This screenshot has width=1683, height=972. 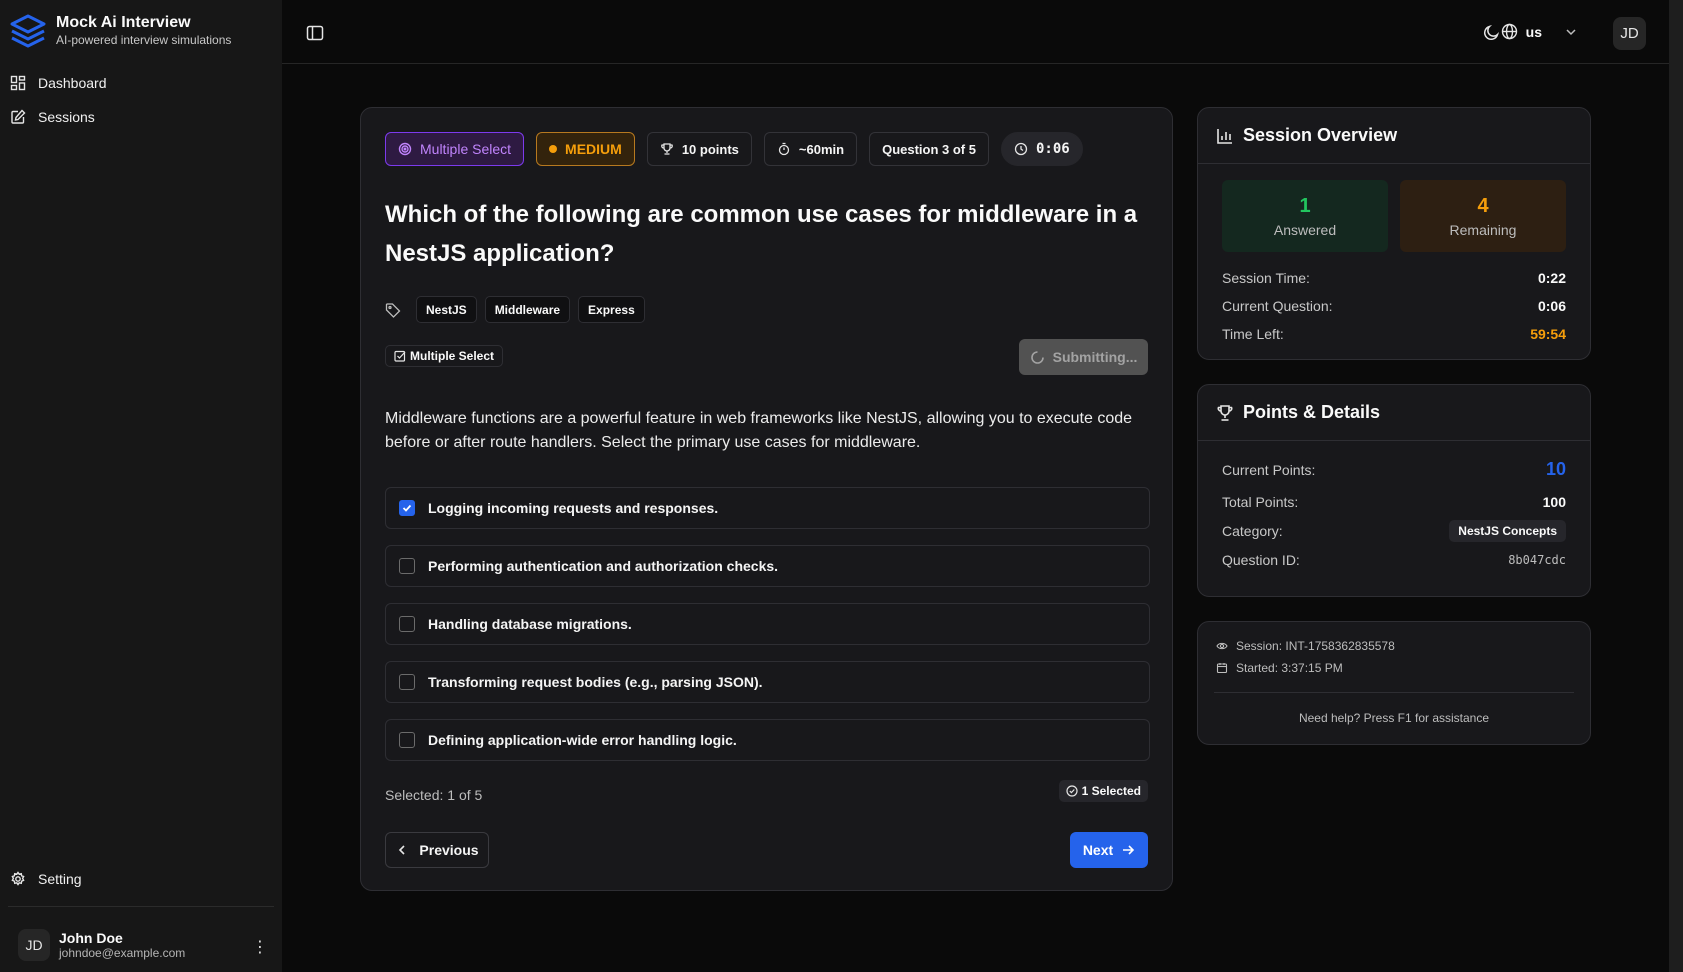 I want to click on points-label: 10 points, so click(x=710, y=149).